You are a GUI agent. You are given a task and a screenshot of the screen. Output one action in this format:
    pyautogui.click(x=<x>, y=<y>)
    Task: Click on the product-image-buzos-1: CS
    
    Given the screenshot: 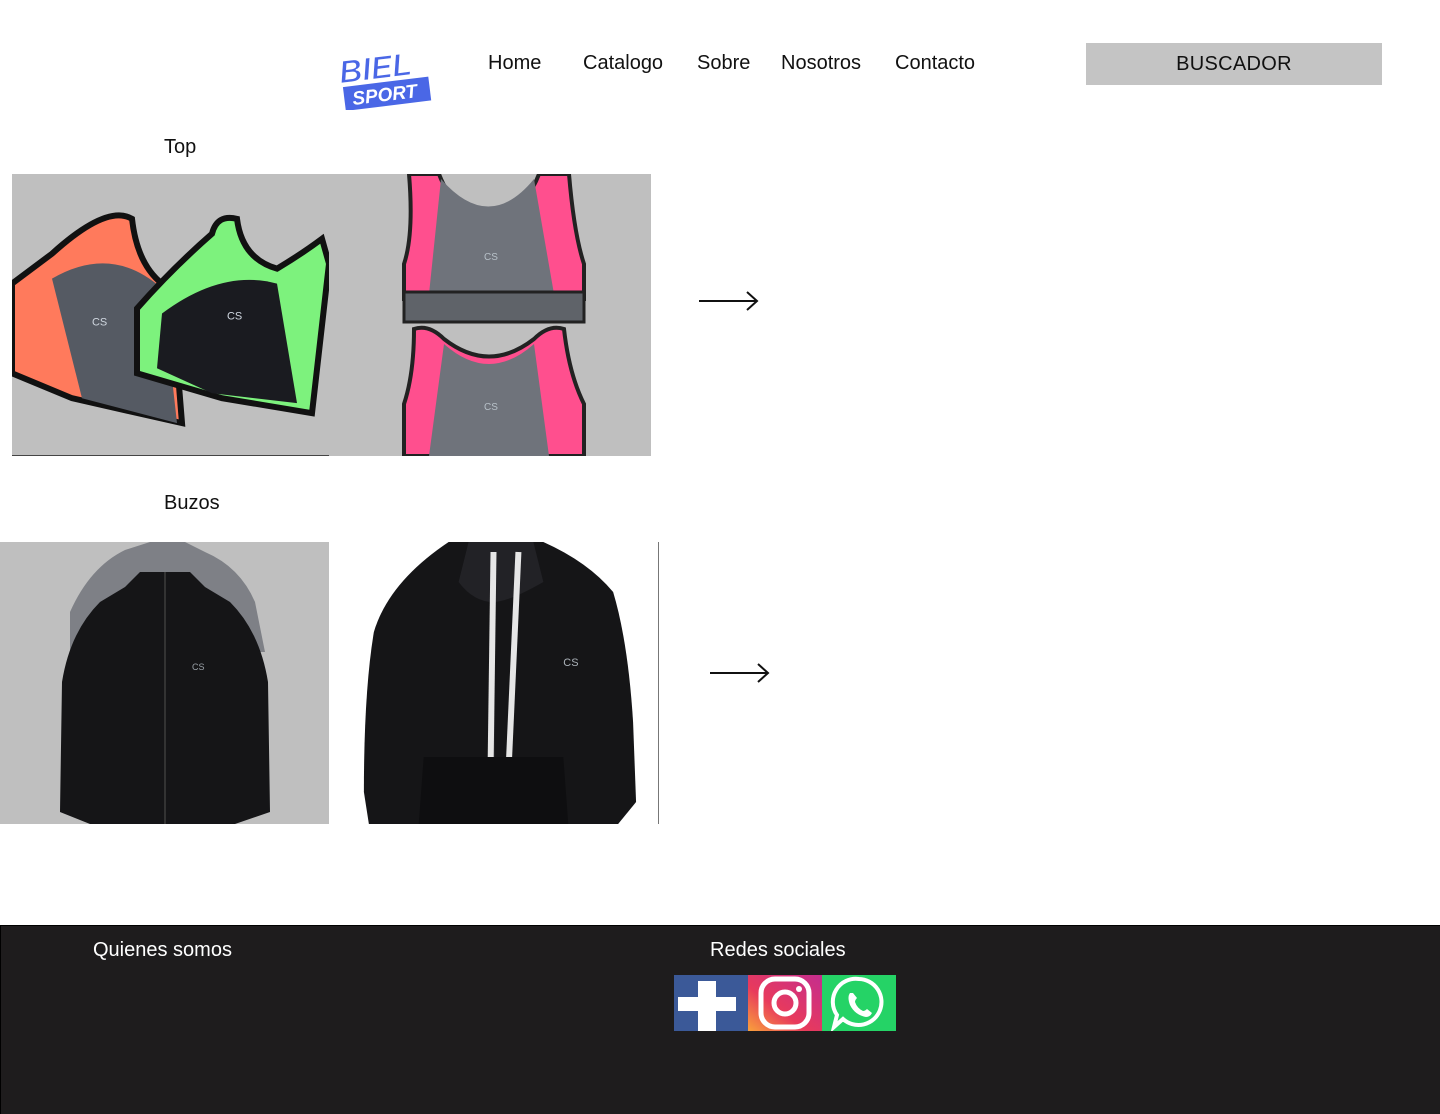 What is the action you would take?
    pyautogui.click(x=164, y=683)
    